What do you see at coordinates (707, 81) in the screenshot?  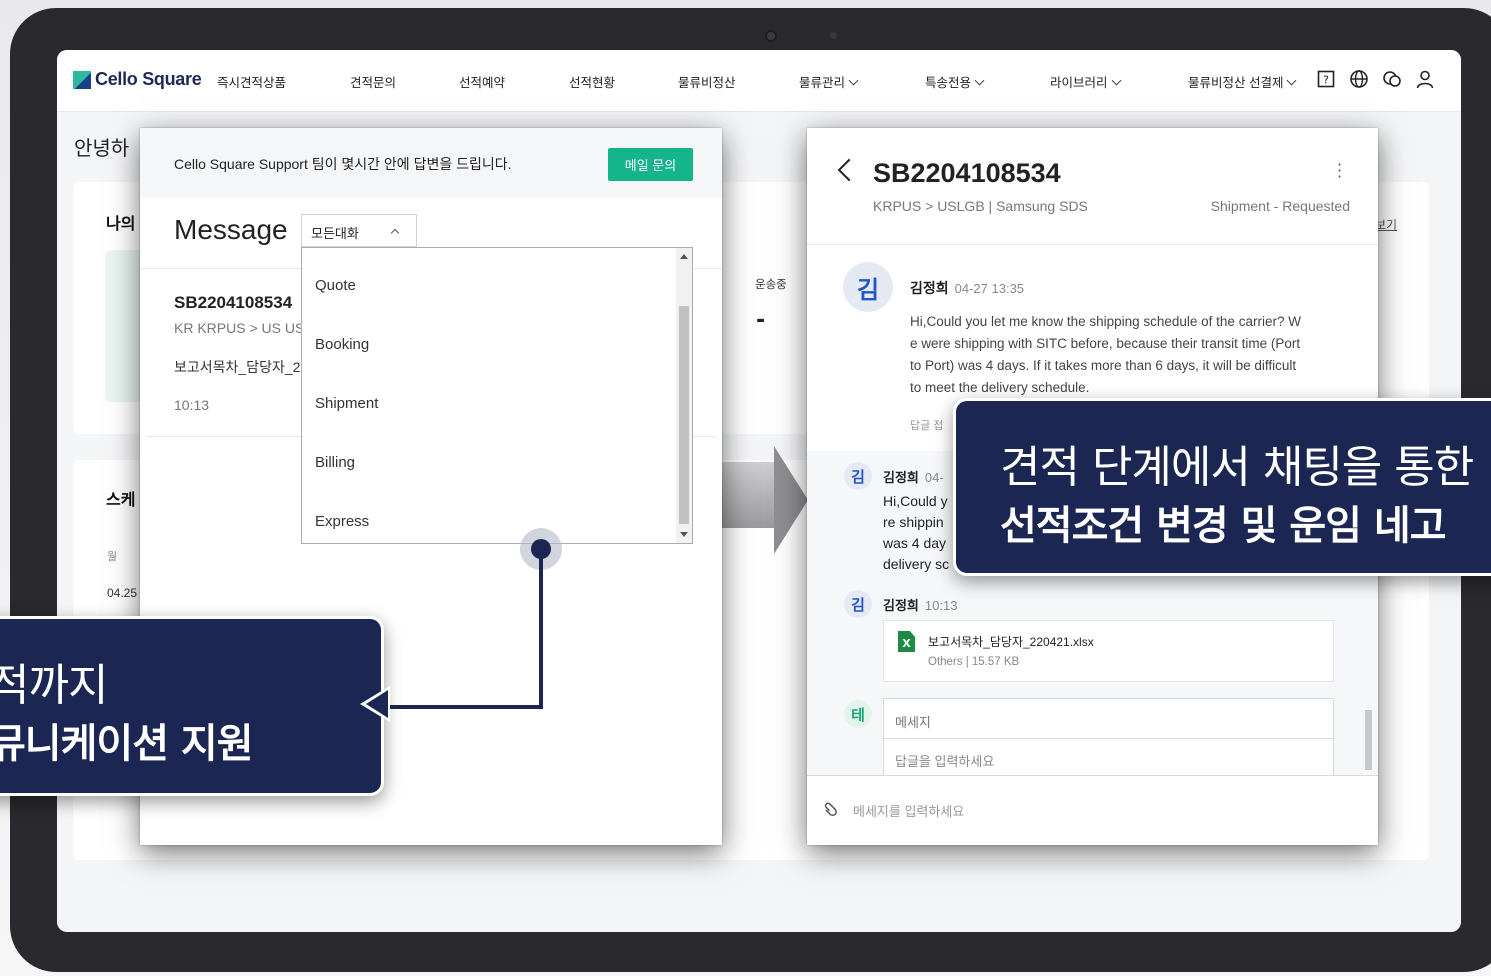 I see `nav-item-settlement: 물류비정산` at bounding box center [707, 81].